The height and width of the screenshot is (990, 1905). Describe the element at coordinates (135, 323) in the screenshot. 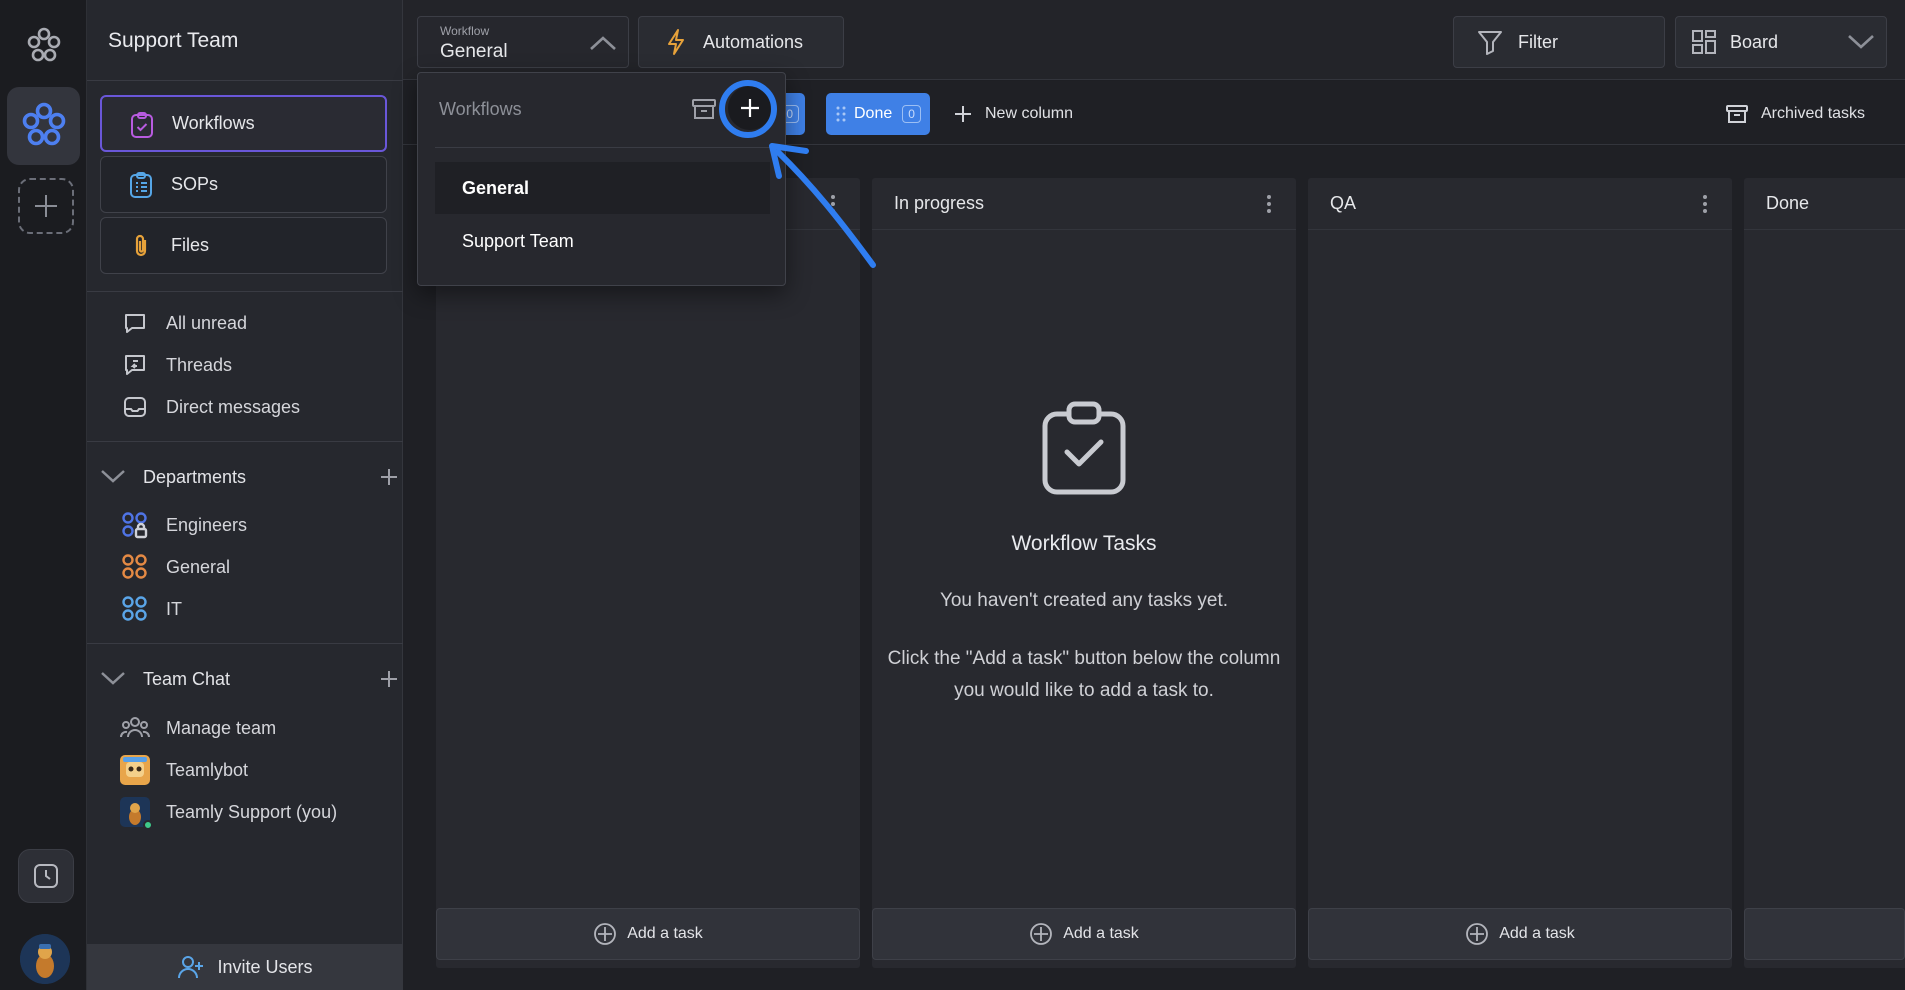

I see `chat-bubble-icon` at that location.